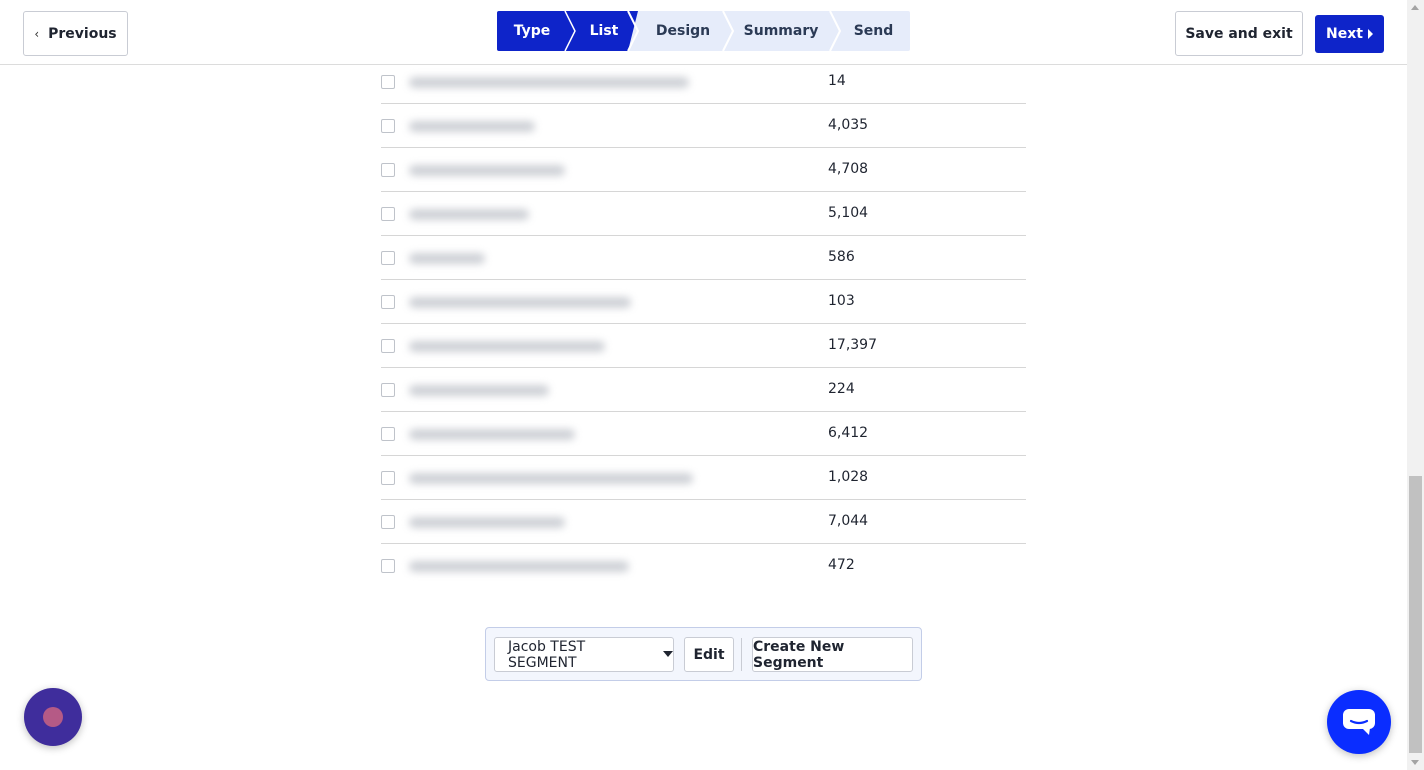  I want to click on subscriber-count: 14, so click(837, 81).